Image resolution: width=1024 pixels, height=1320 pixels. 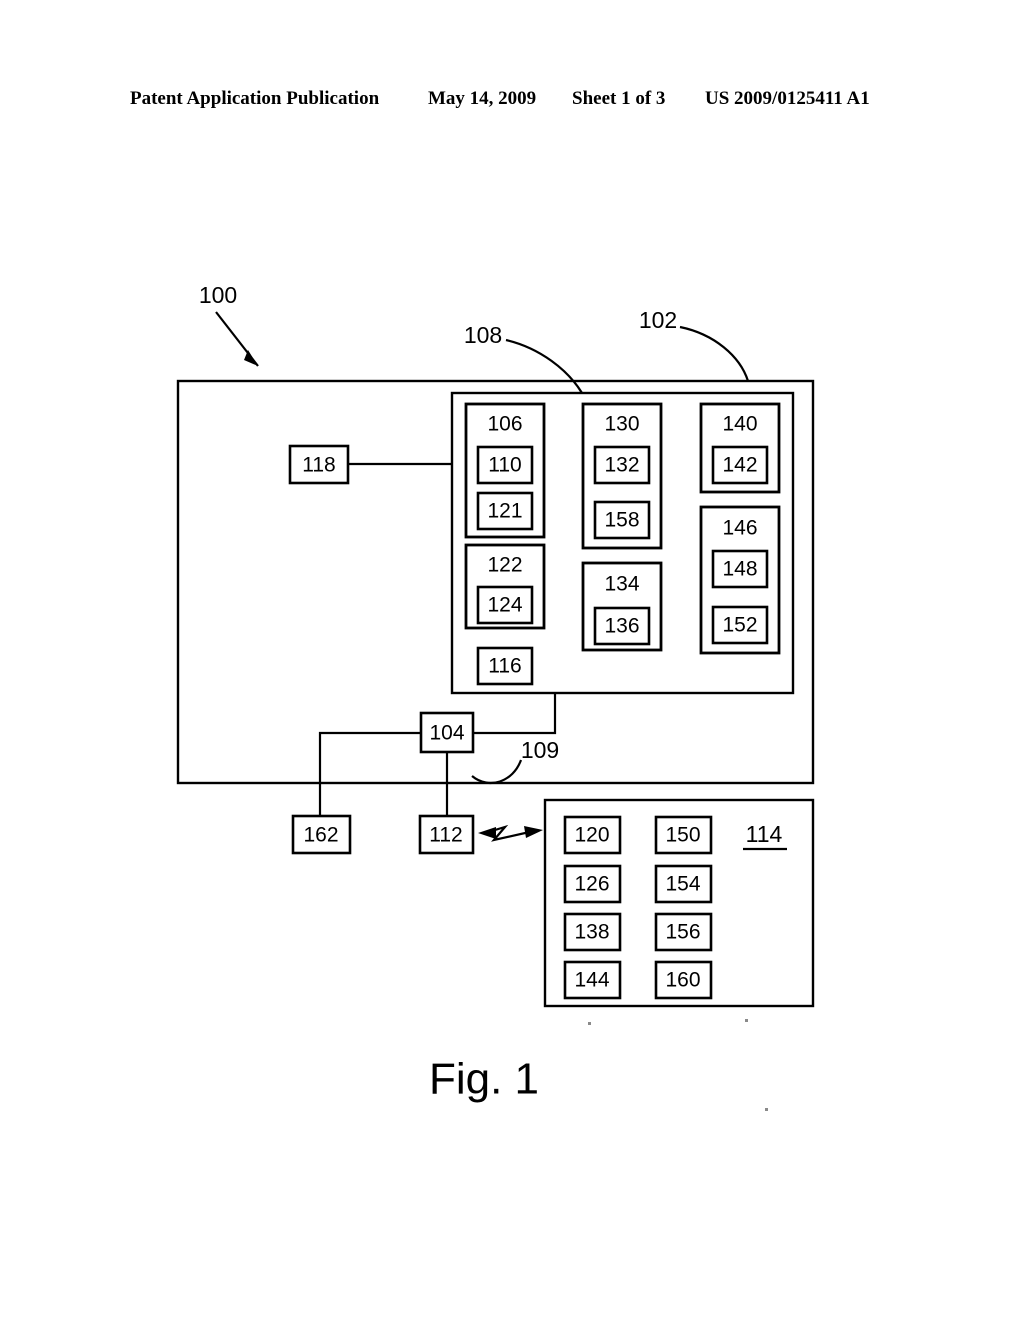 What do you see at coordinates (504, 465) in the screenshot?
I see `block-110-label: 110` at bounding box center [504, 465].